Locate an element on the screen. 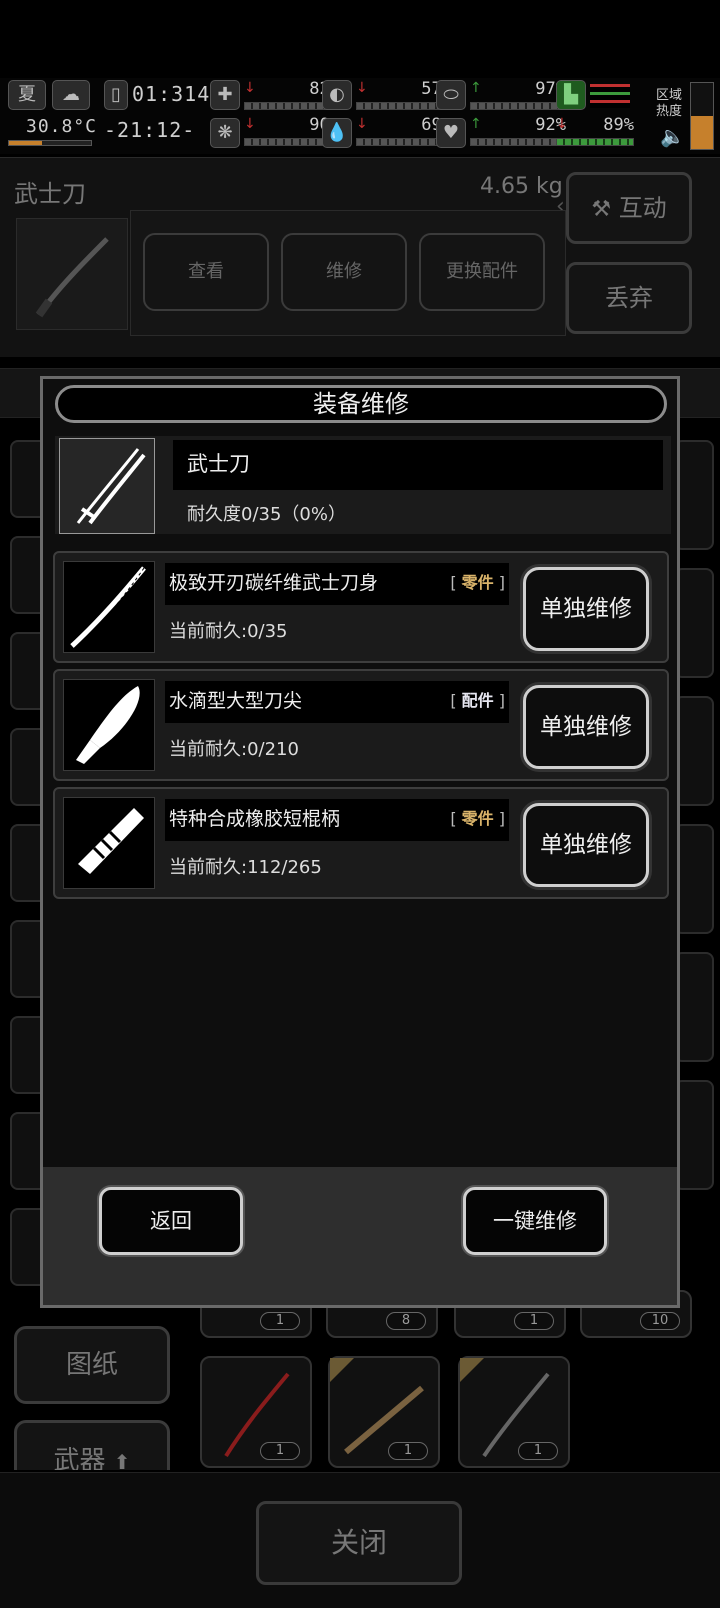  season-icon: 夏 is located at coordinates (27, 95).